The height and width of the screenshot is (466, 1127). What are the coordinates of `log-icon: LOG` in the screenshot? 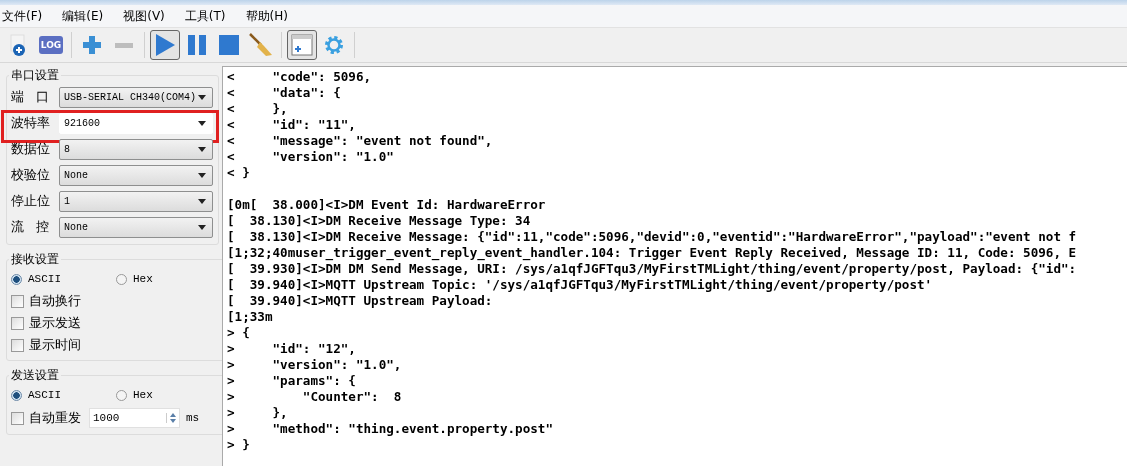 It's located at (51, 45).